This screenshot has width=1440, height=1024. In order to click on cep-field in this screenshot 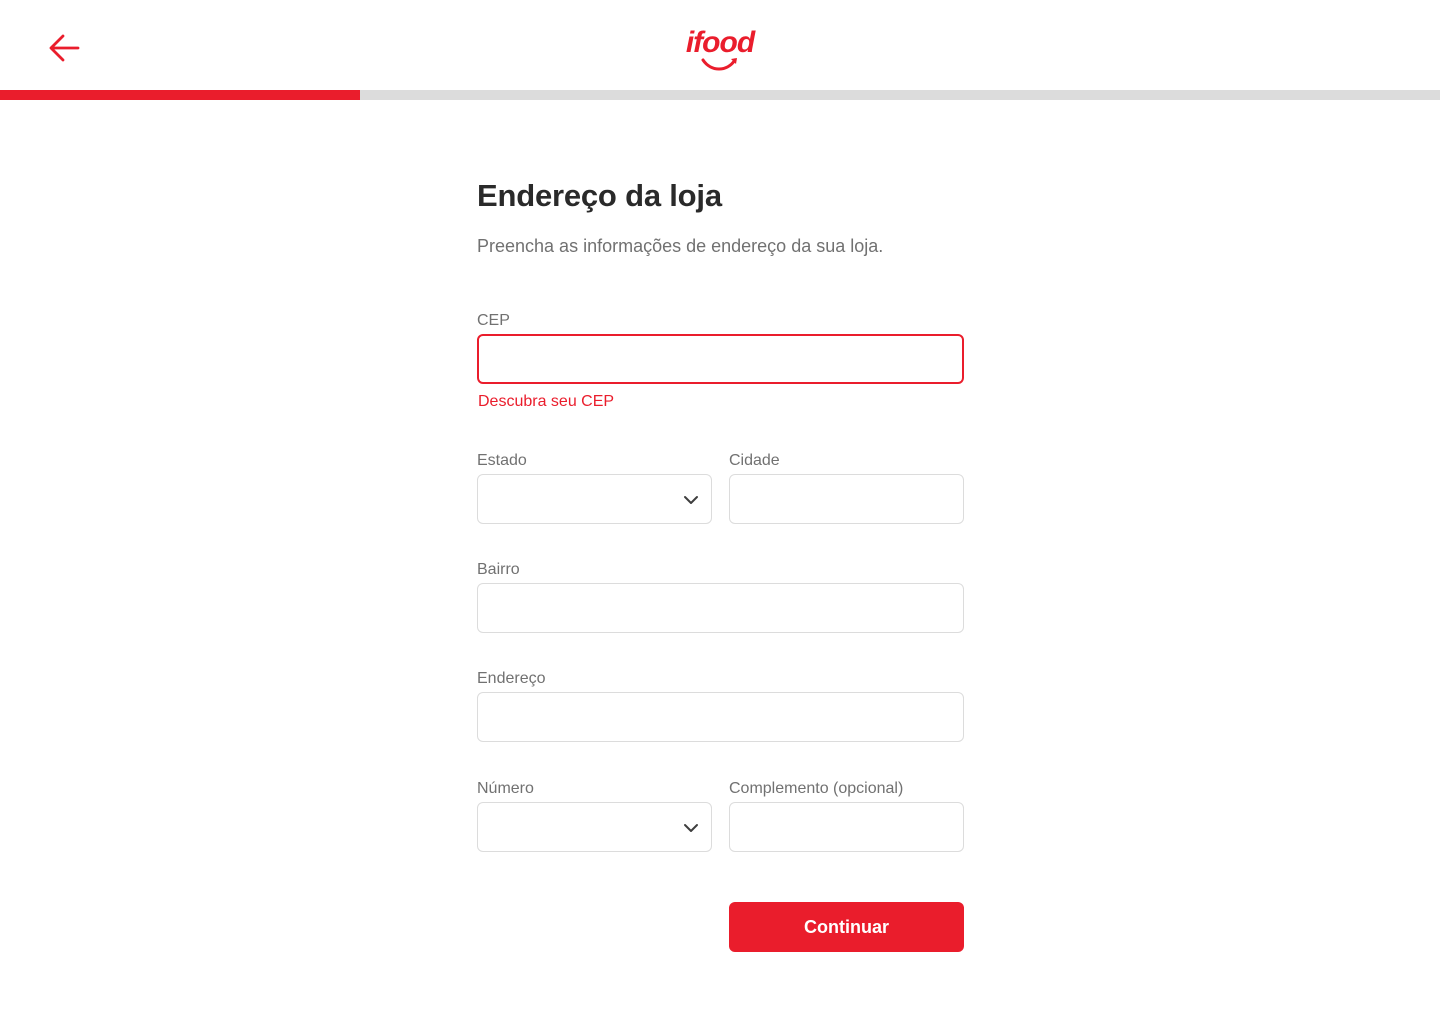, I will do `click(720, 359)`.